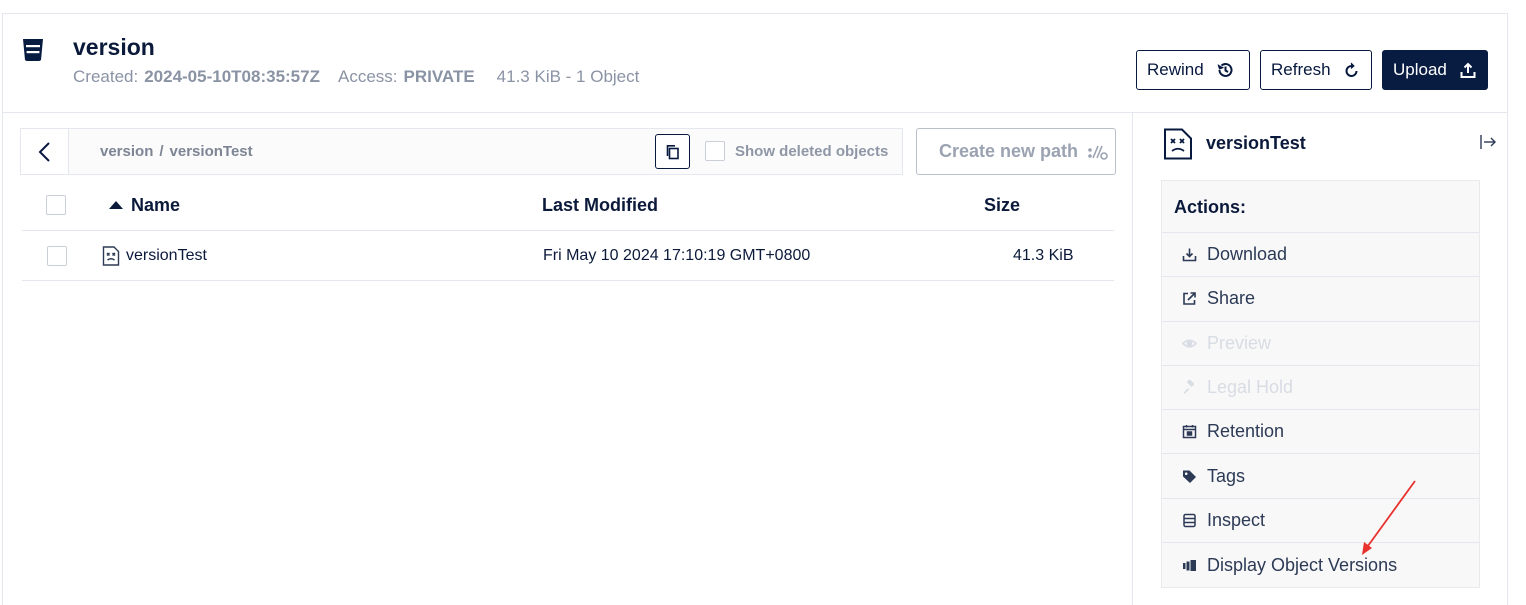  Describe the element at coordinates (1189, 432) in the screenshot. I see `calendar-icon` at that location.